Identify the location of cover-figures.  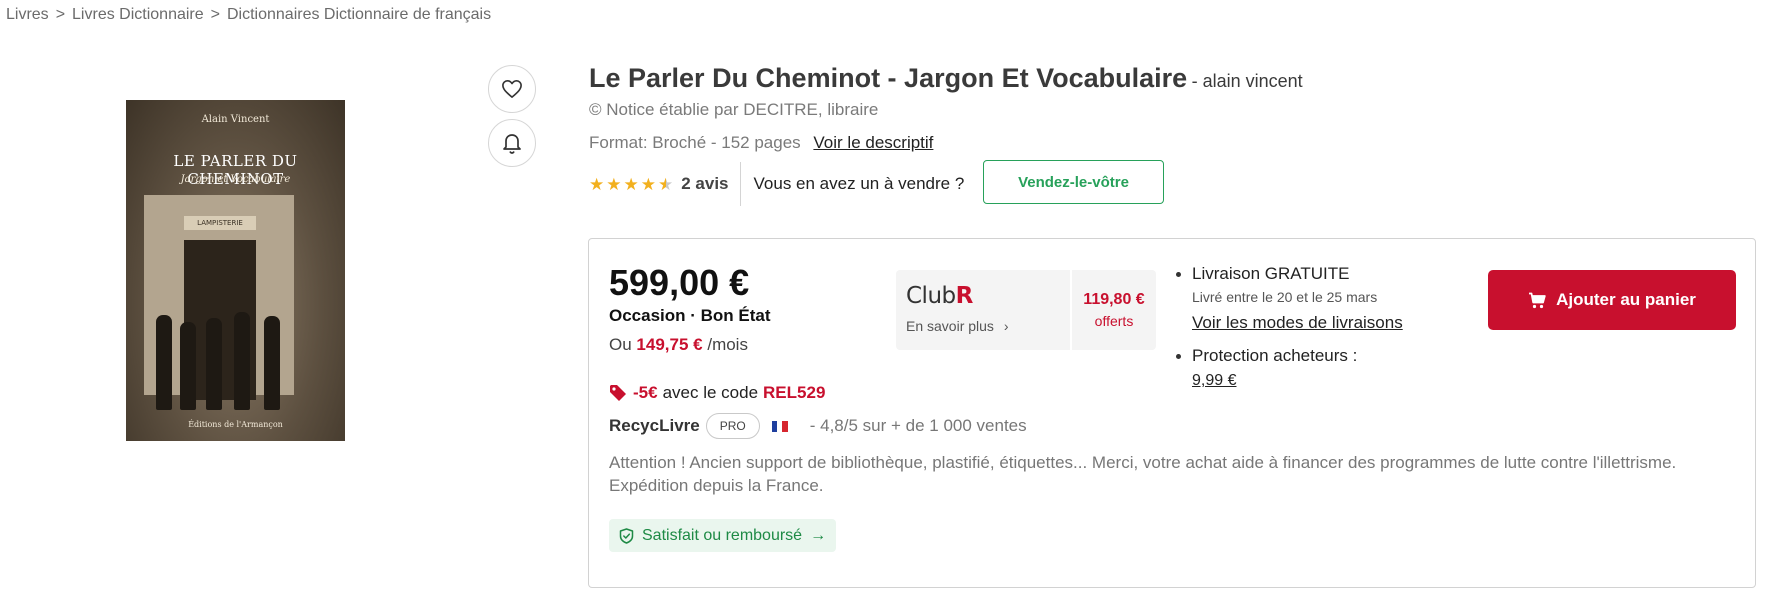
(226, 355).